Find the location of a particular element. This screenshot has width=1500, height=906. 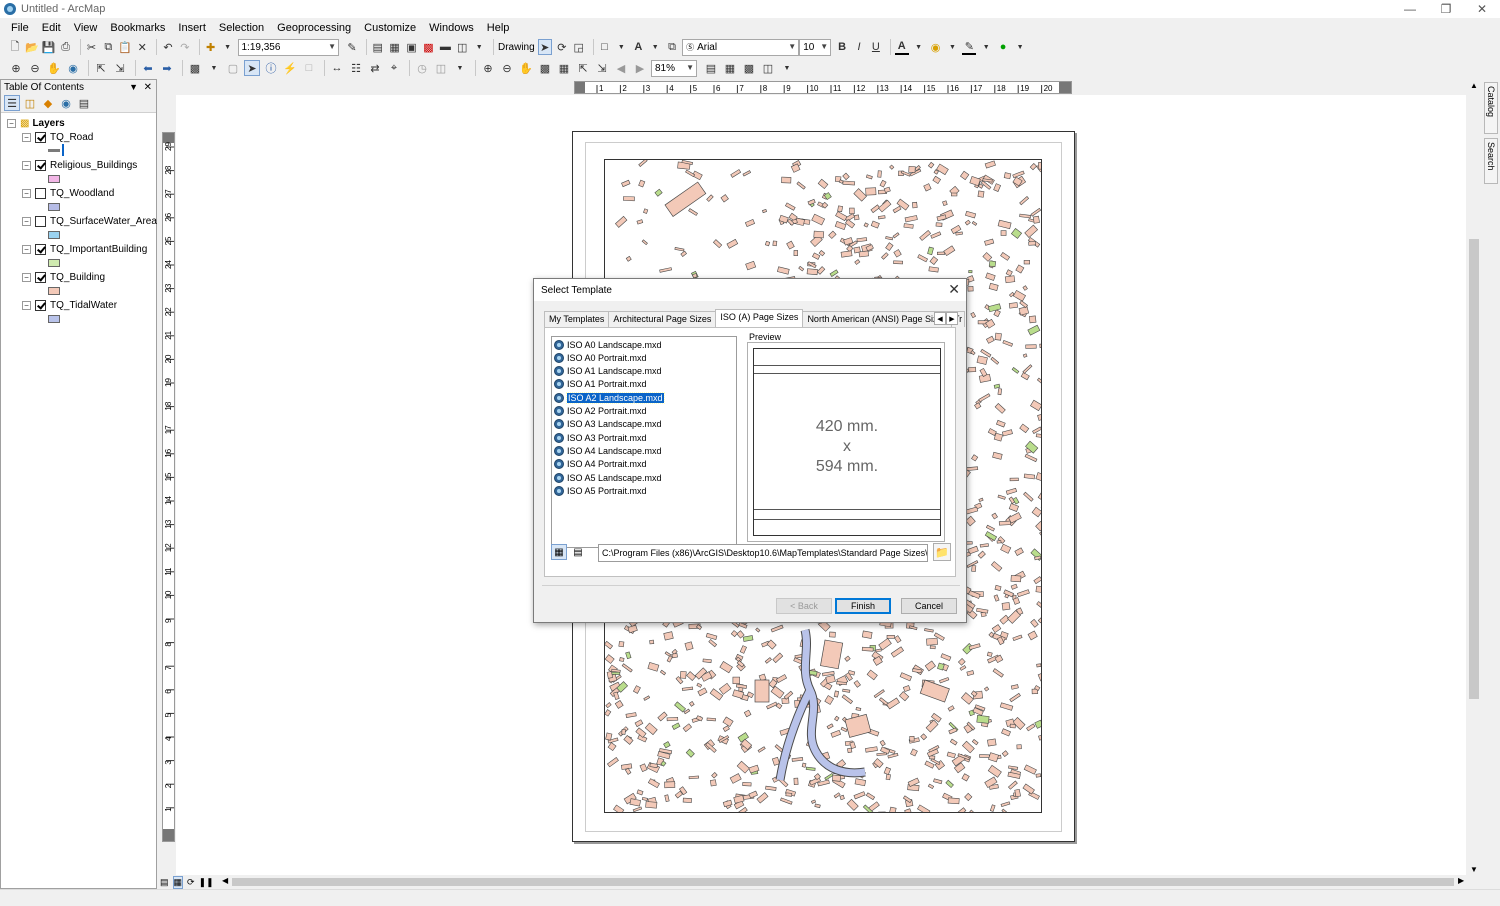

editor-toolbar-icon: ✎ is located at coordinates (352, 47).